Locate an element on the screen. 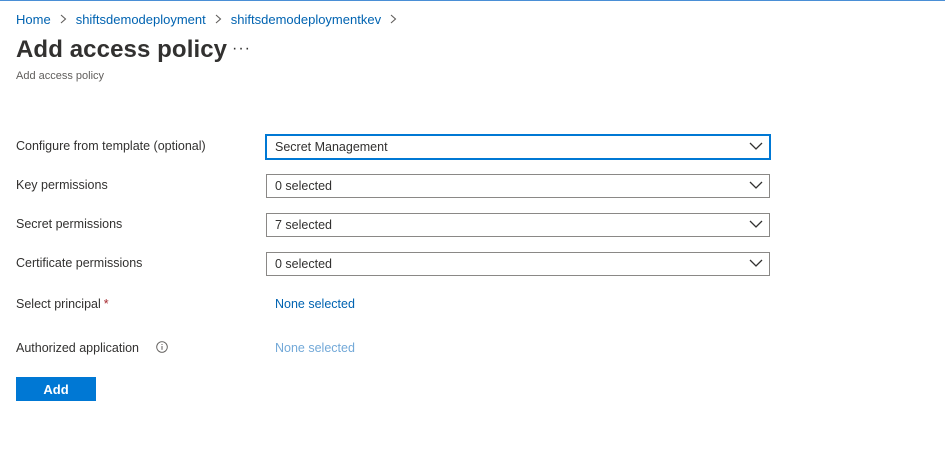 This screenshot has width=945, height=471. authorized-app-label: Authorized application is located at coordinates (77, 348).